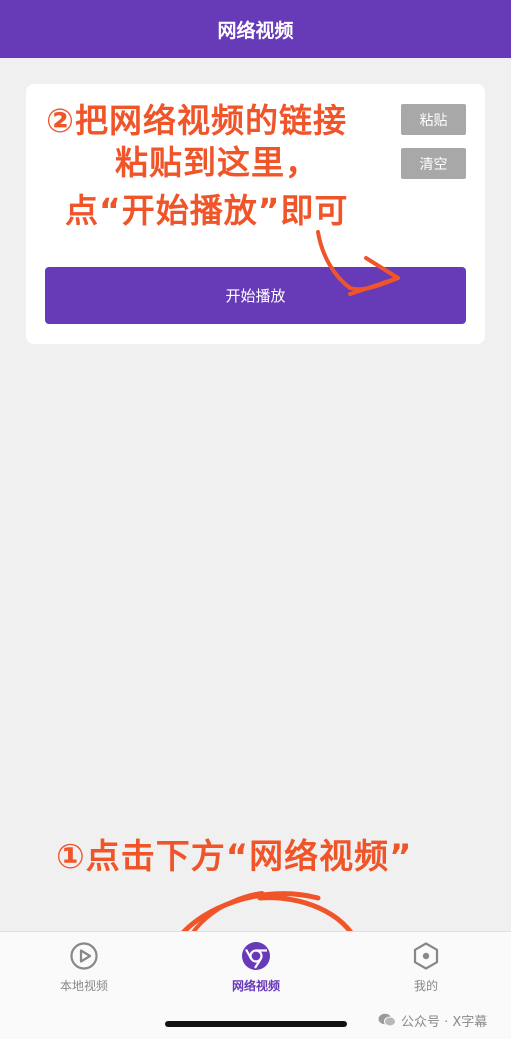 This screenshot has width=511, height=1039. Describe the element at coordinates (255, 295) in the screenshot. I see `start-play-button: 开始播放` at that location.